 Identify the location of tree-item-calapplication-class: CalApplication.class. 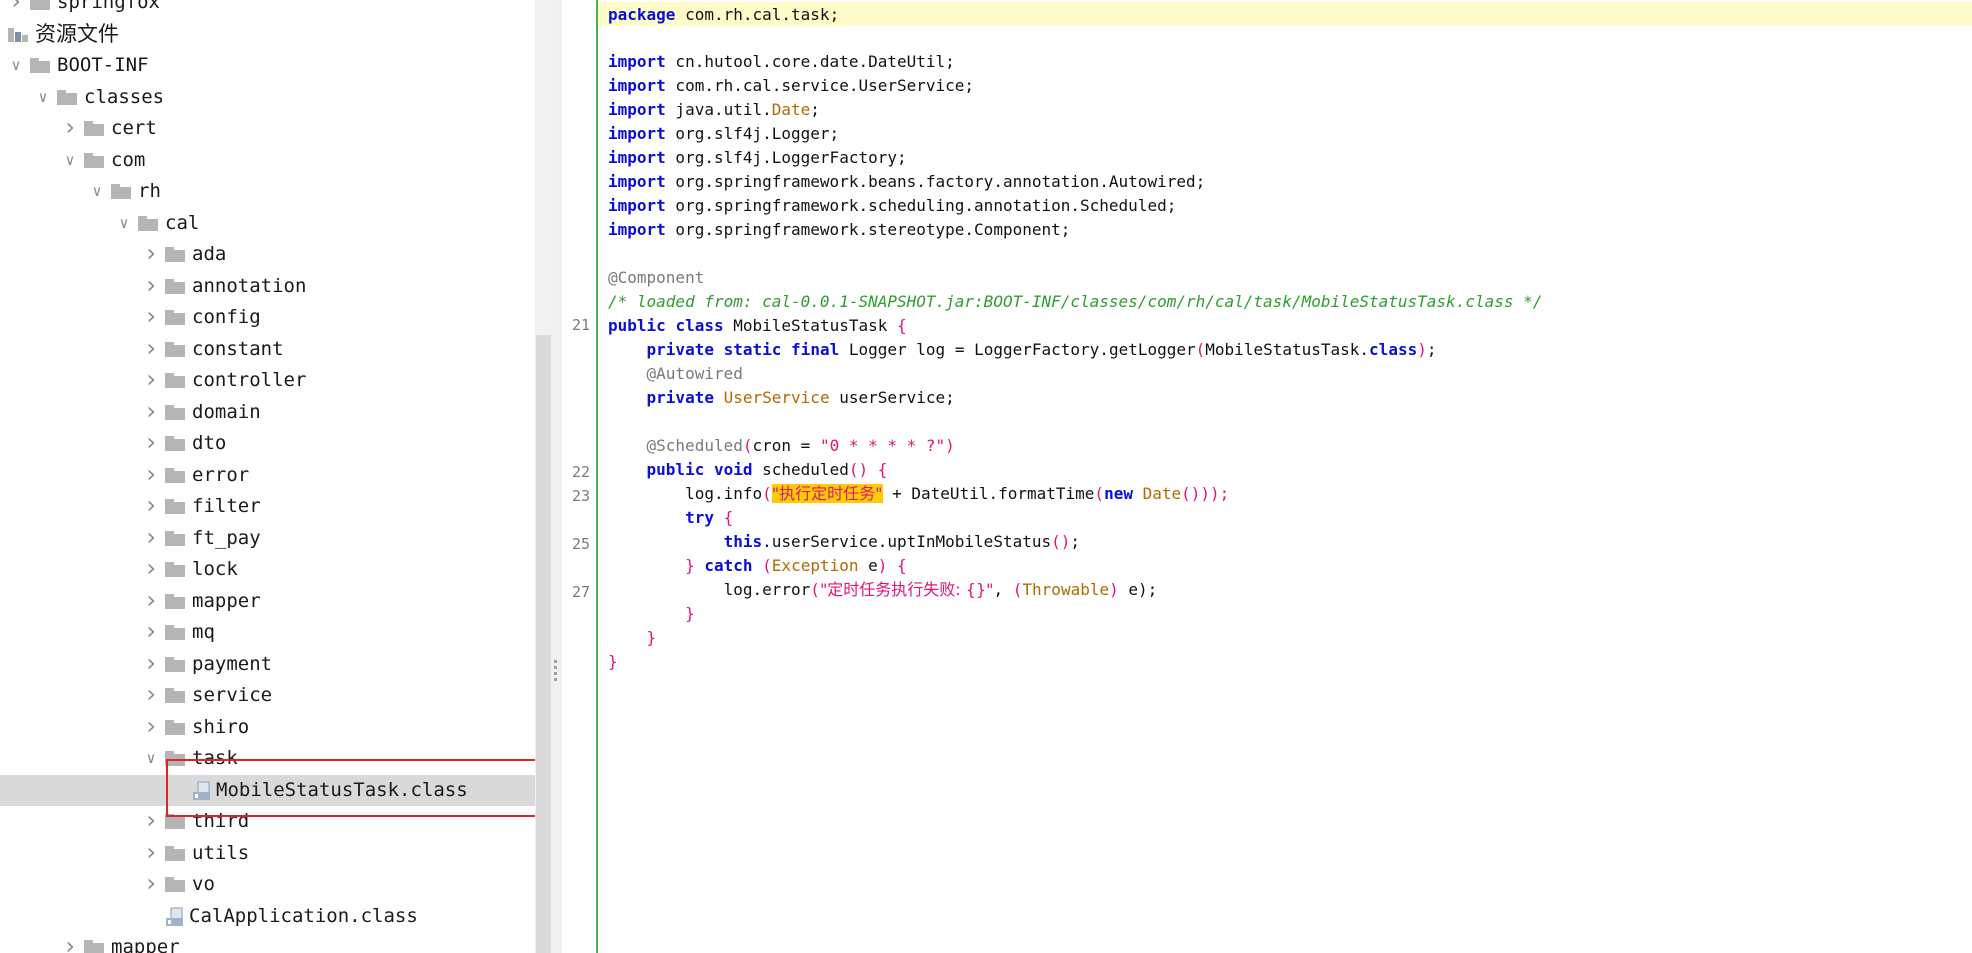
(267, 916).